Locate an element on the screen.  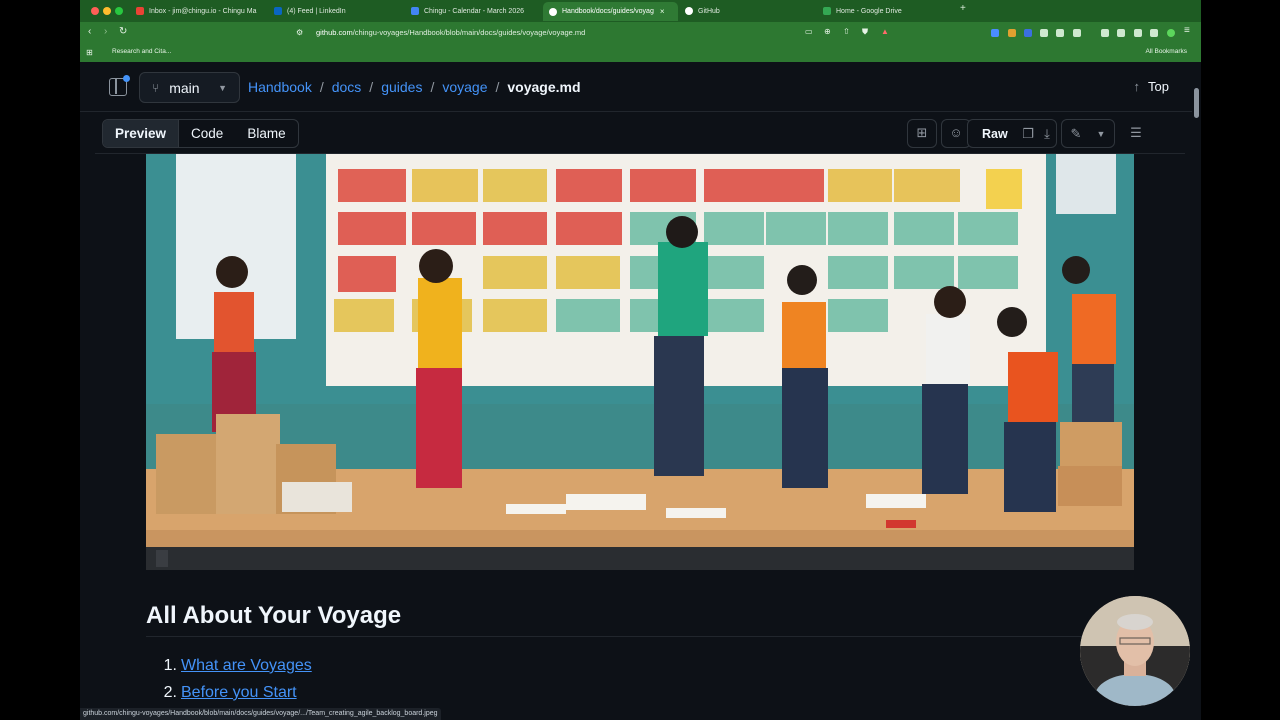
menu-icon: ≡ is located at coordinates (1187, 30).